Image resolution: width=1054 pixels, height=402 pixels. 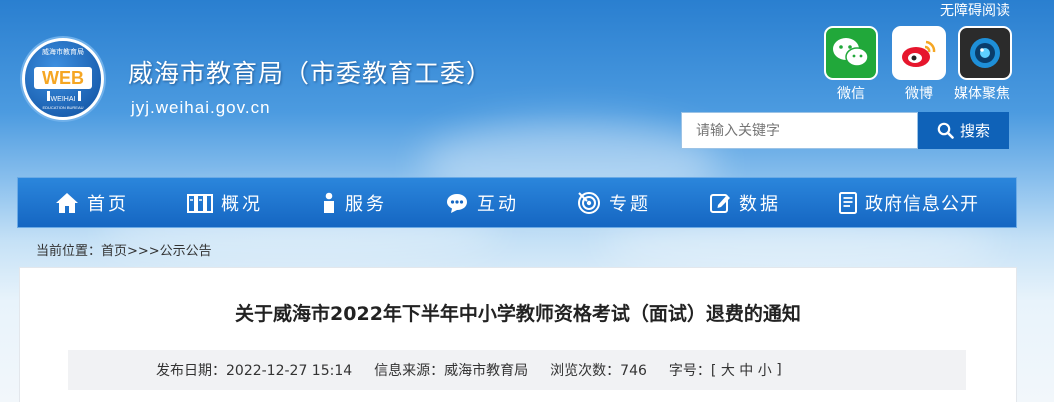 What do you see at coordinates (63, 99) in the screenshot?
I see `logo-ring-bottom-text: WEIHAI` at bounding box center [63, 99].